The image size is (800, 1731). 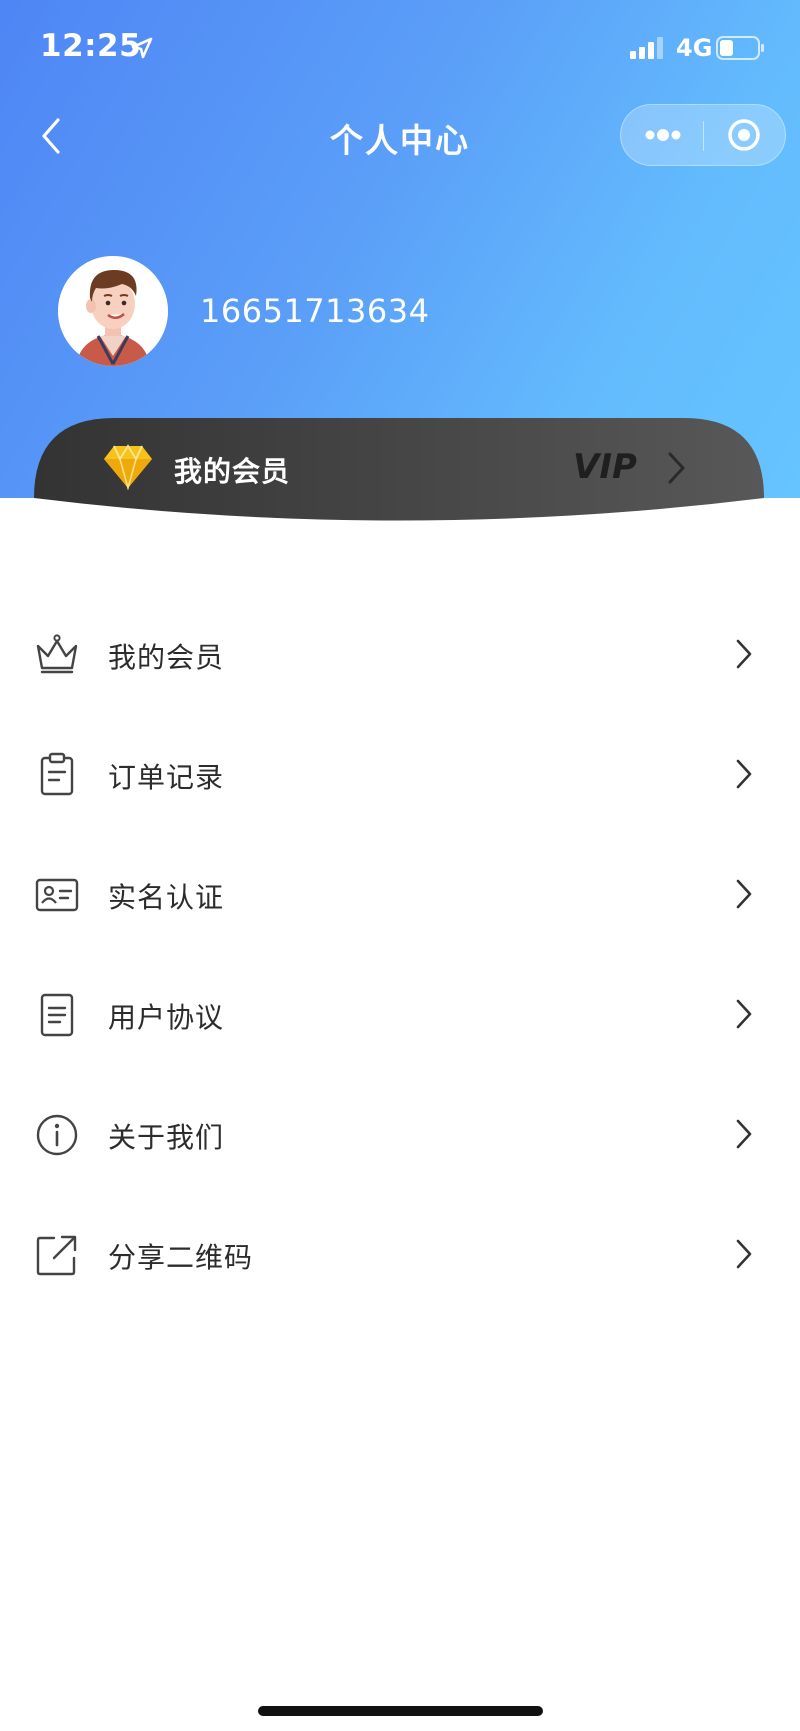 I want to click on vip-badge: VIP, so click(x=605, y=466).